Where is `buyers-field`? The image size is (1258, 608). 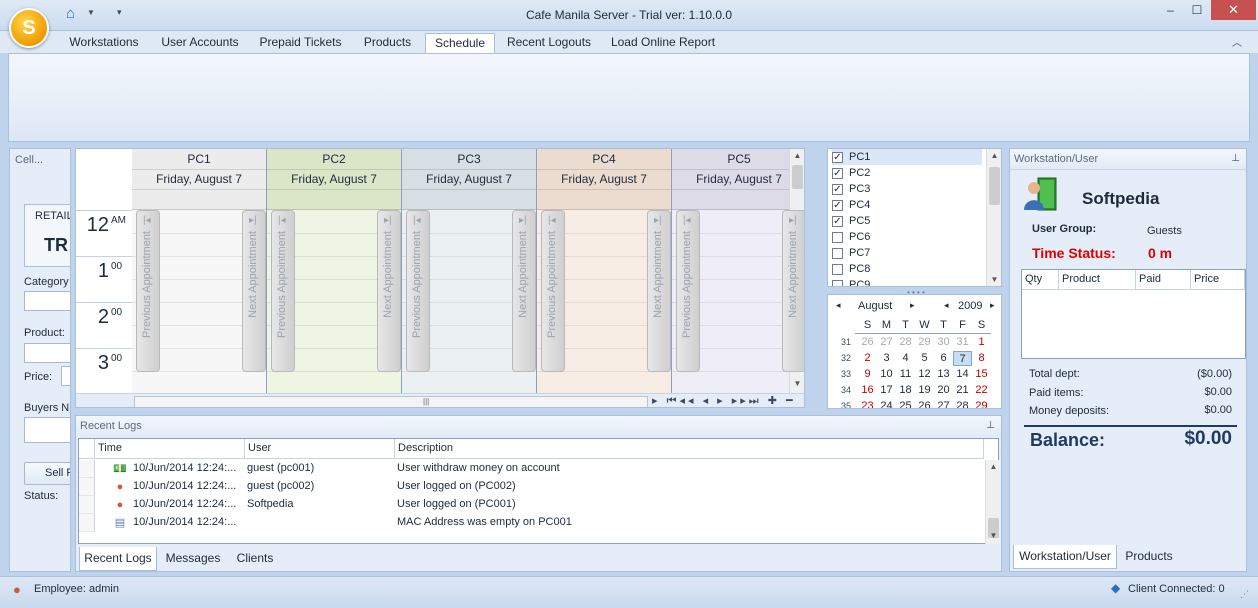 buyers-field is located at coordinates (47, 430).